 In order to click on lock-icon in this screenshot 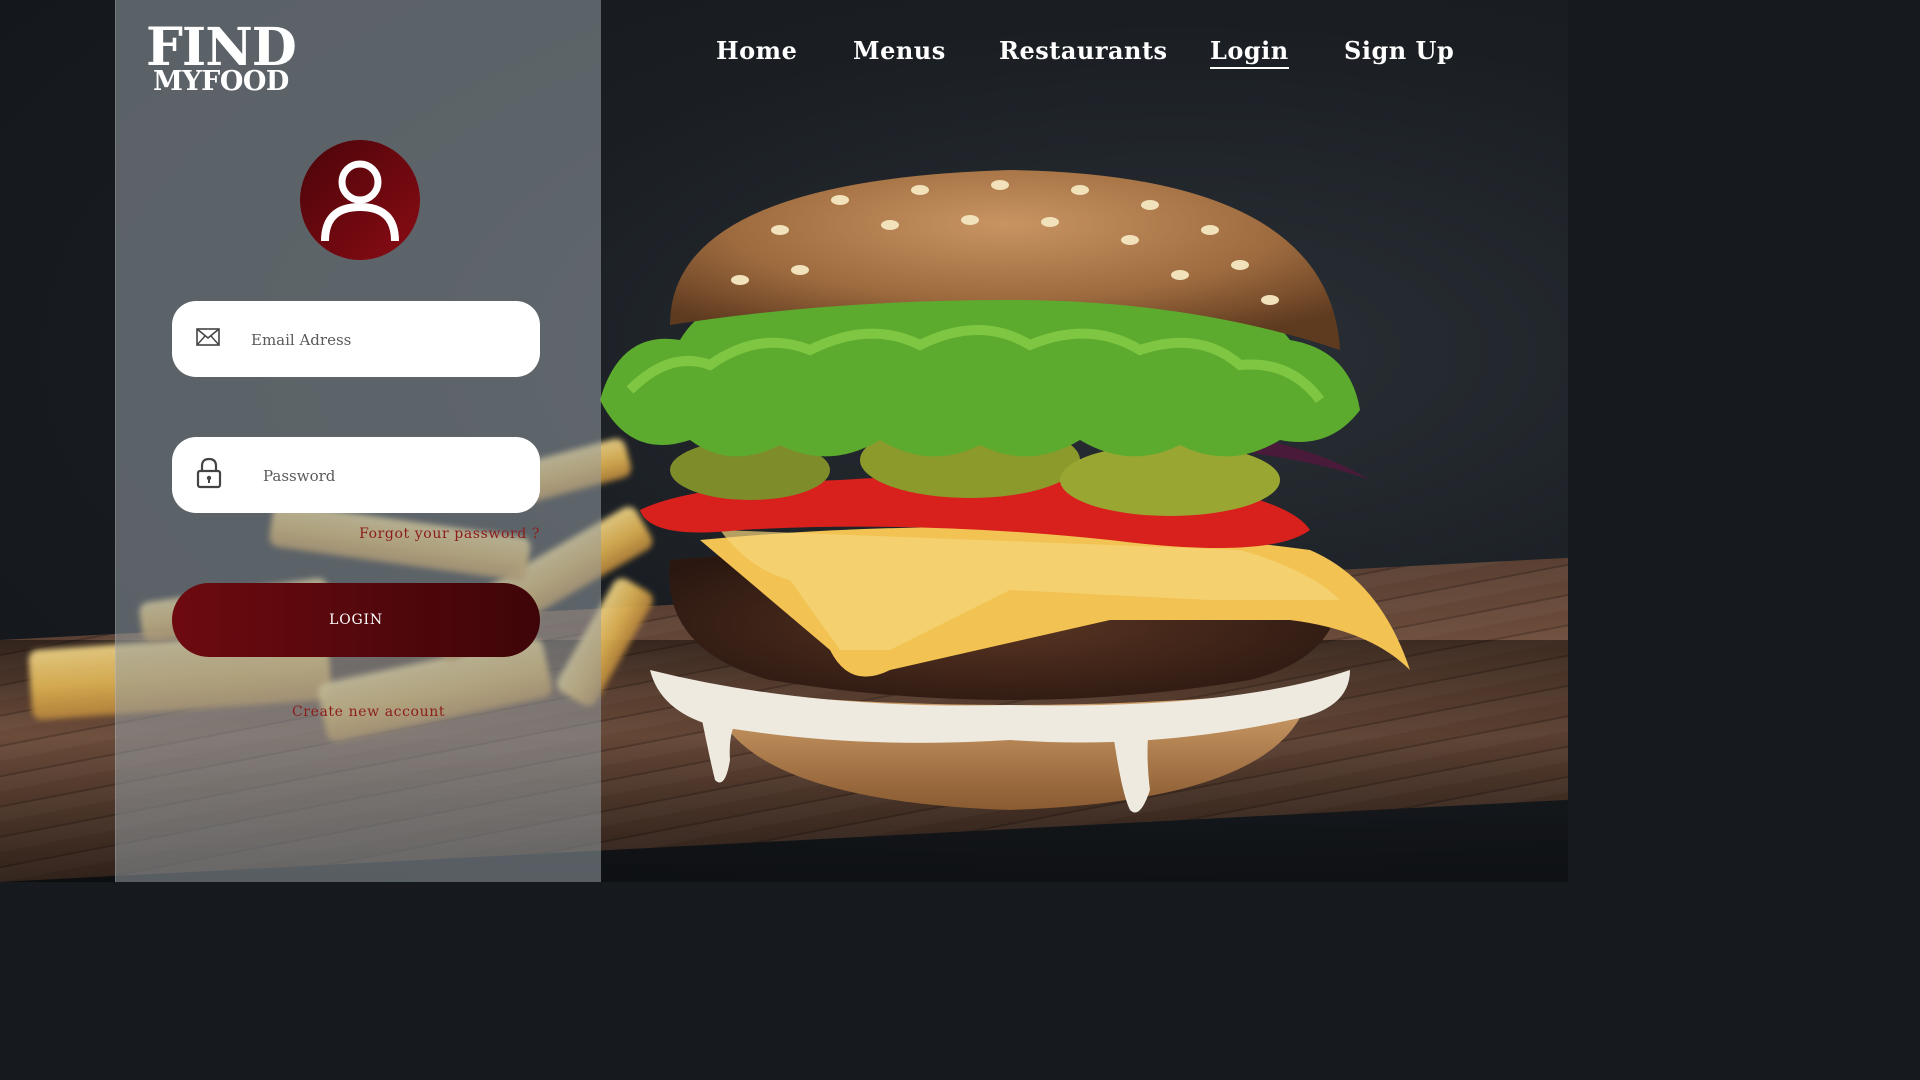, I will do `click(209, 475)`.